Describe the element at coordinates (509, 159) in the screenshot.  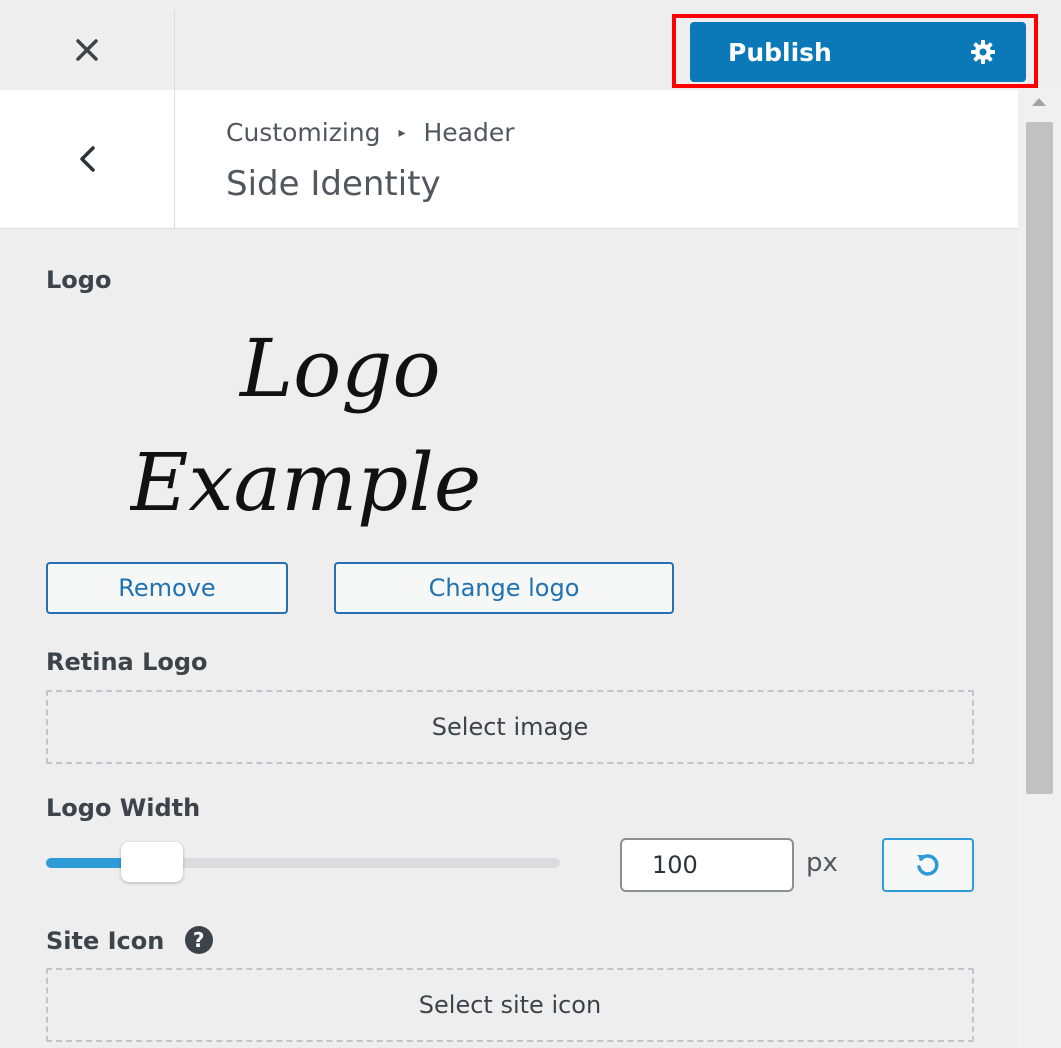
I see `section-header: Customizing ▸ Header Side Identity` at that location.